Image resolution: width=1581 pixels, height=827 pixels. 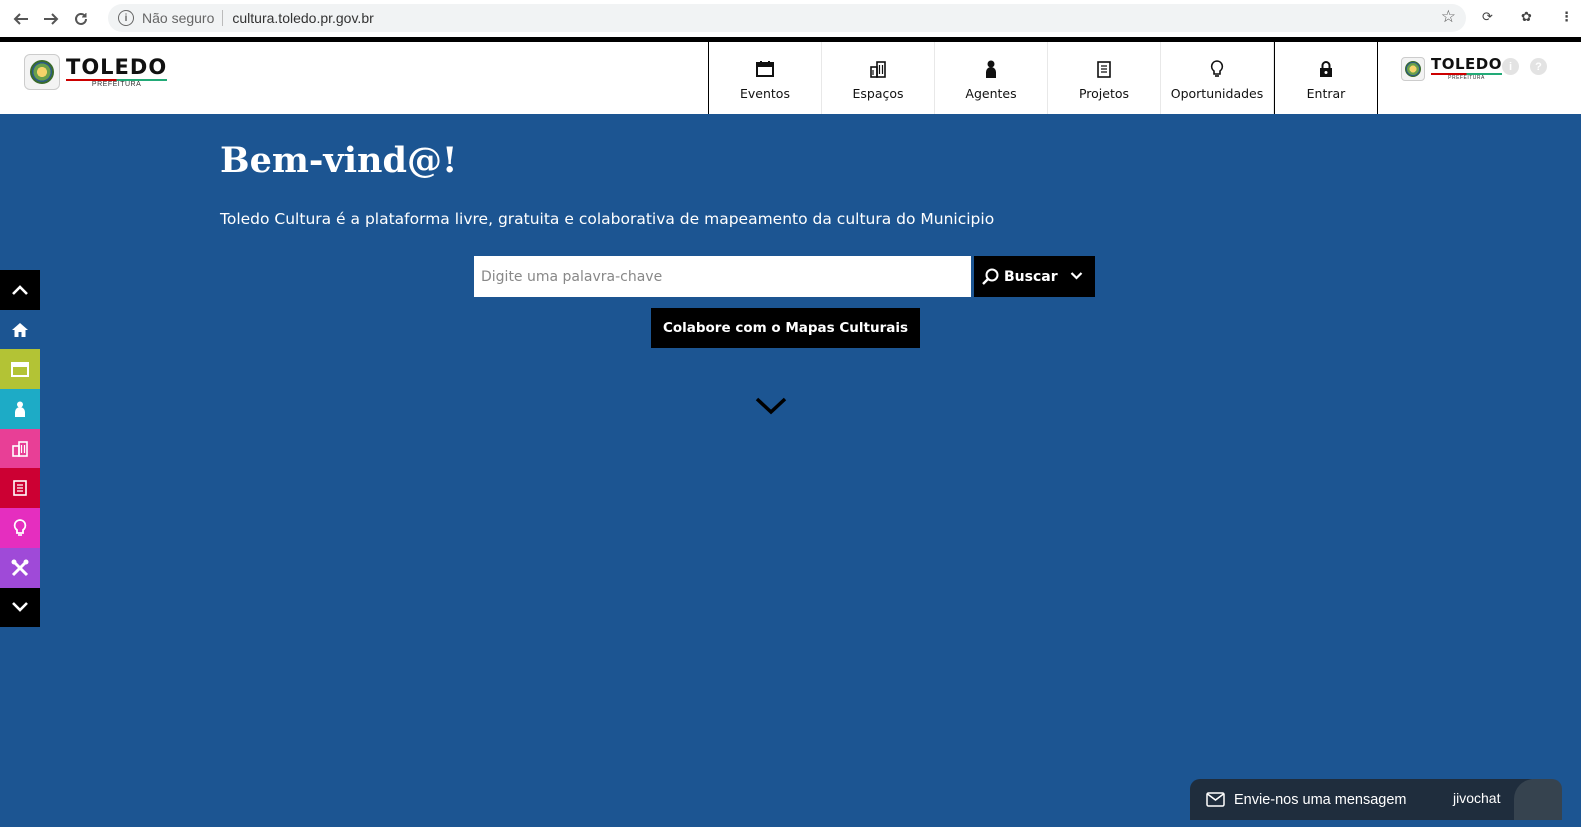 What do you see at coordinates (1320, 799) in the screenshot?
I see `chat-label: Envie-nos uma mensagem` at bounding box center [1320, 799].